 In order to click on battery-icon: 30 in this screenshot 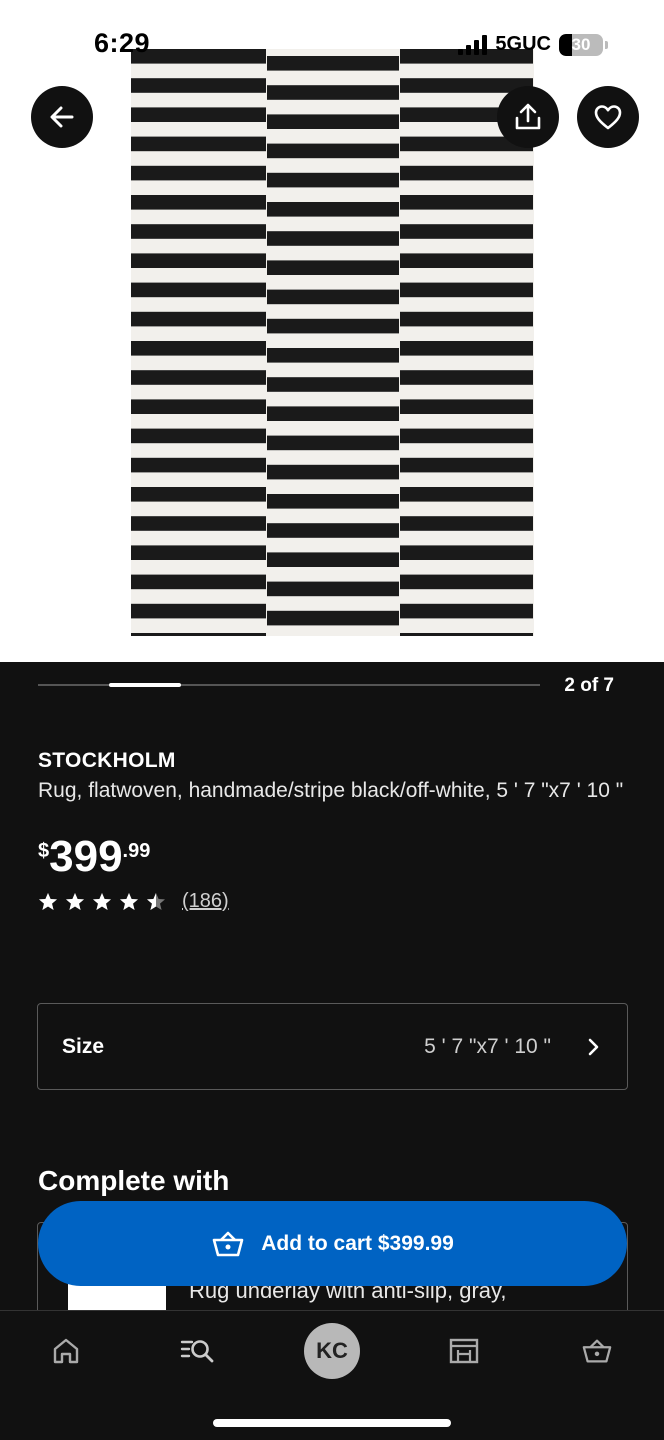, I will do `click(581, 44)`.